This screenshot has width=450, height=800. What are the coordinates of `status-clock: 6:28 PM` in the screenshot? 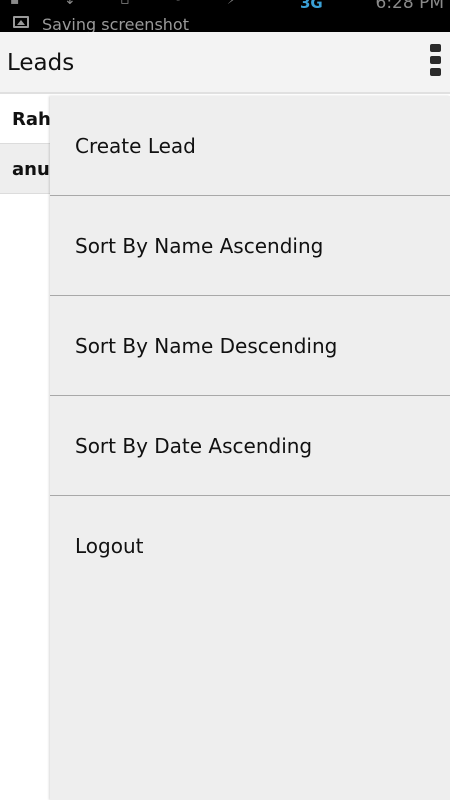 It's located at (410, 6).